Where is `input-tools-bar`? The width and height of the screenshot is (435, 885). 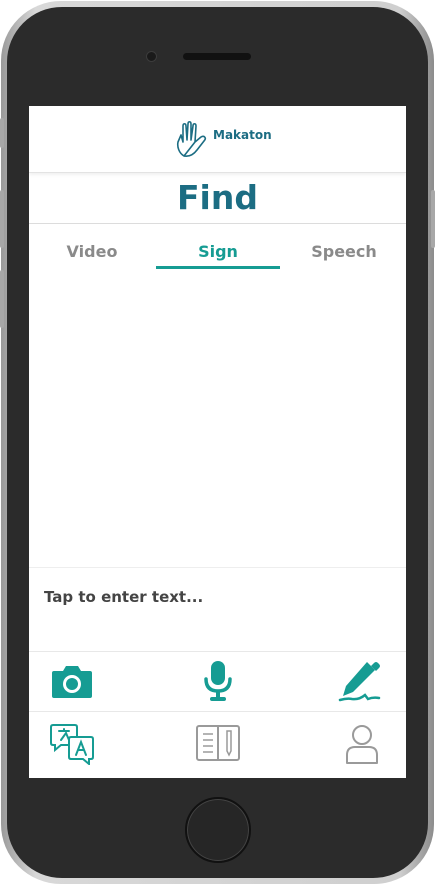 input-tools-bar is located at coordinates (217, 681).